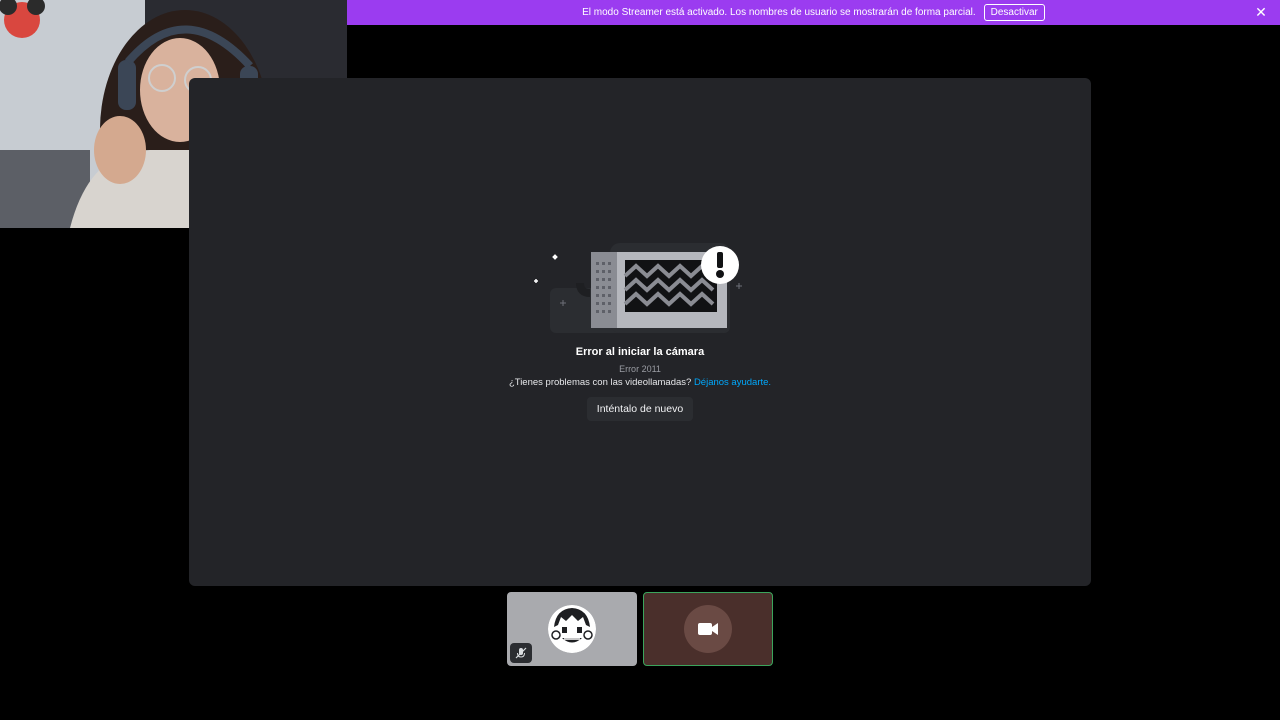 This screenshot has width=1280, height=720. Describe the element at coordinates (640, 352) in the screenshot. I see `error-title: Error al iniciar la cámara` at that location.